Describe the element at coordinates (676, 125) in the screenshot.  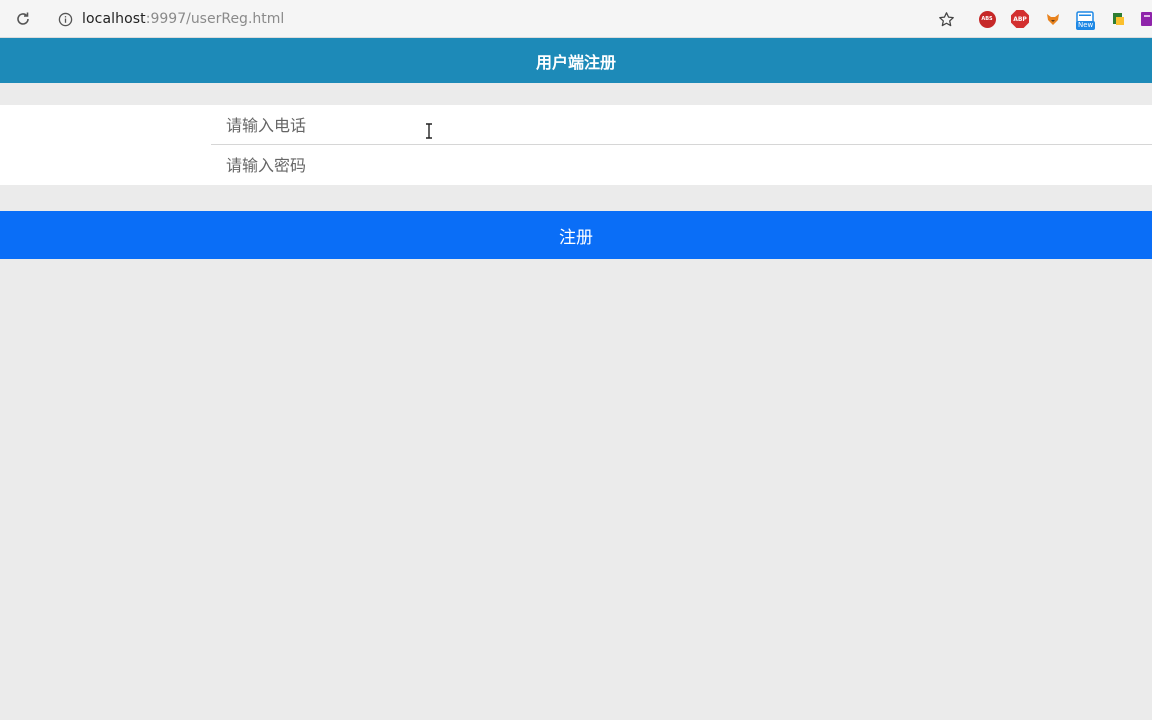
I see `phone-input` at that location.